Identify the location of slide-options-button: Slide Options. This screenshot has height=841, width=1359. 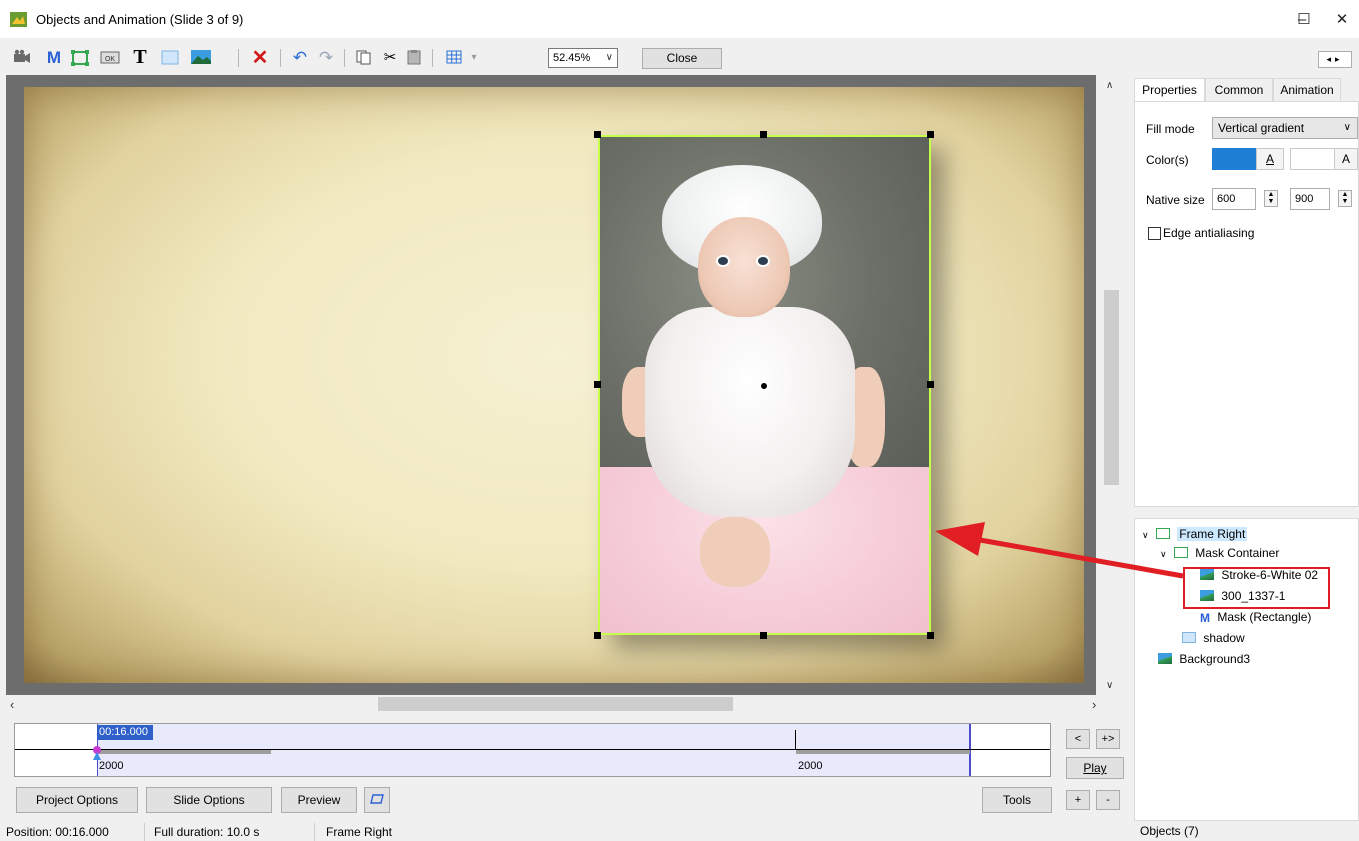
(209, 800).